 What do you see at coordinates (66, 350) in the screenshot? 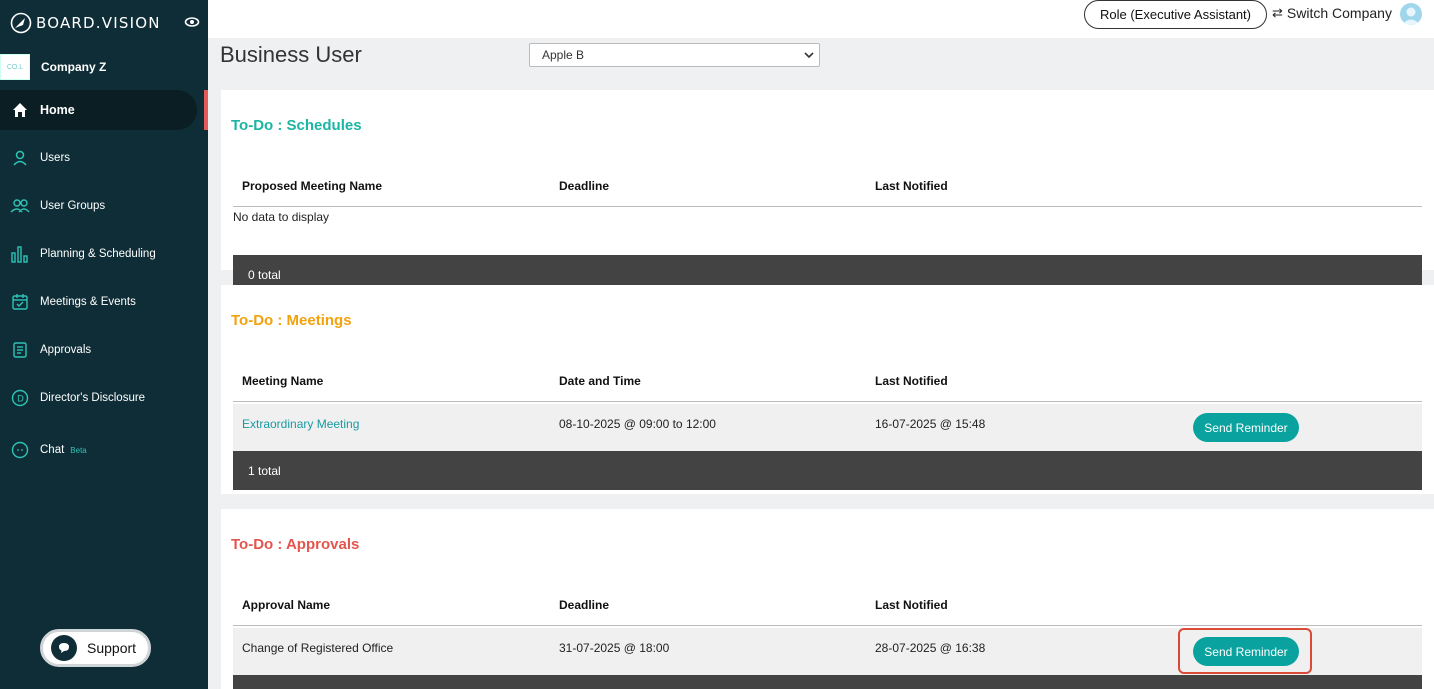
I see `sidebar-item-label: Approvals` at bounding box center [66, 350].